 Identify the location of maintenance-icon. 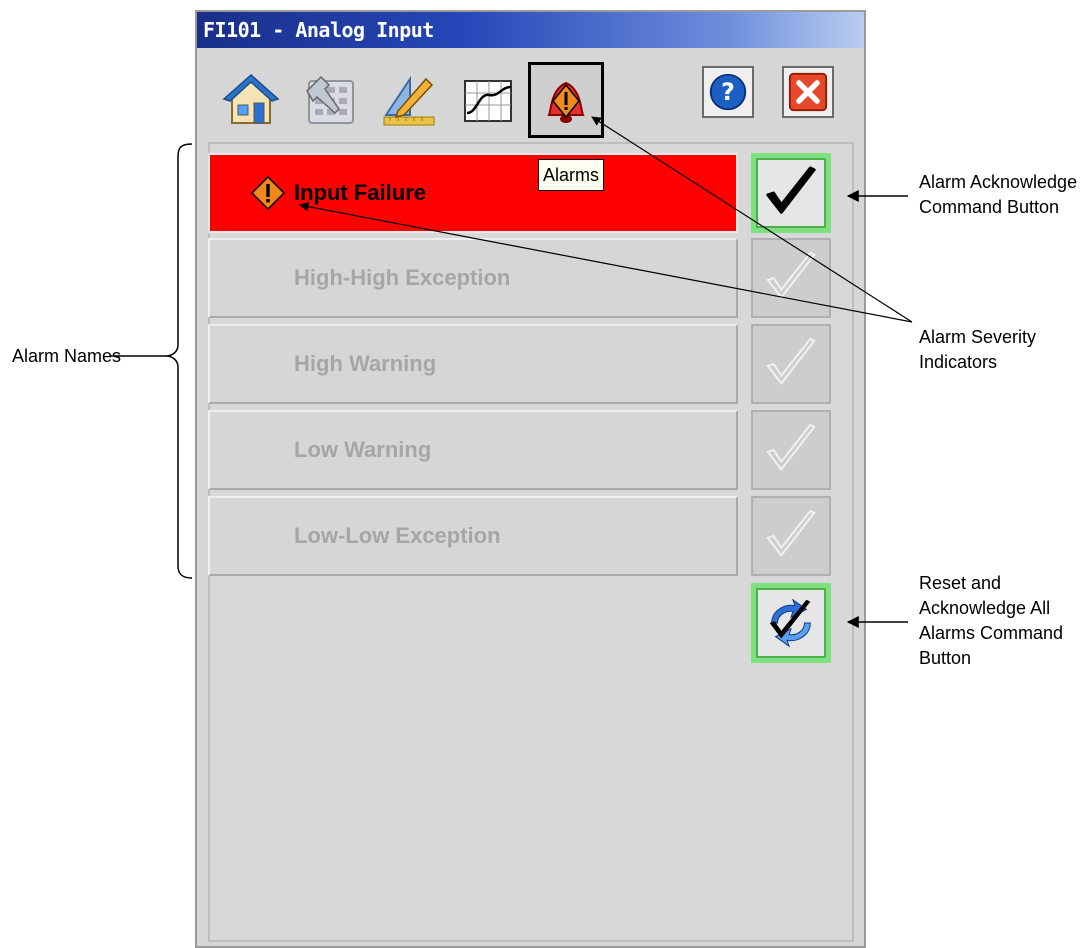
(330, 99).